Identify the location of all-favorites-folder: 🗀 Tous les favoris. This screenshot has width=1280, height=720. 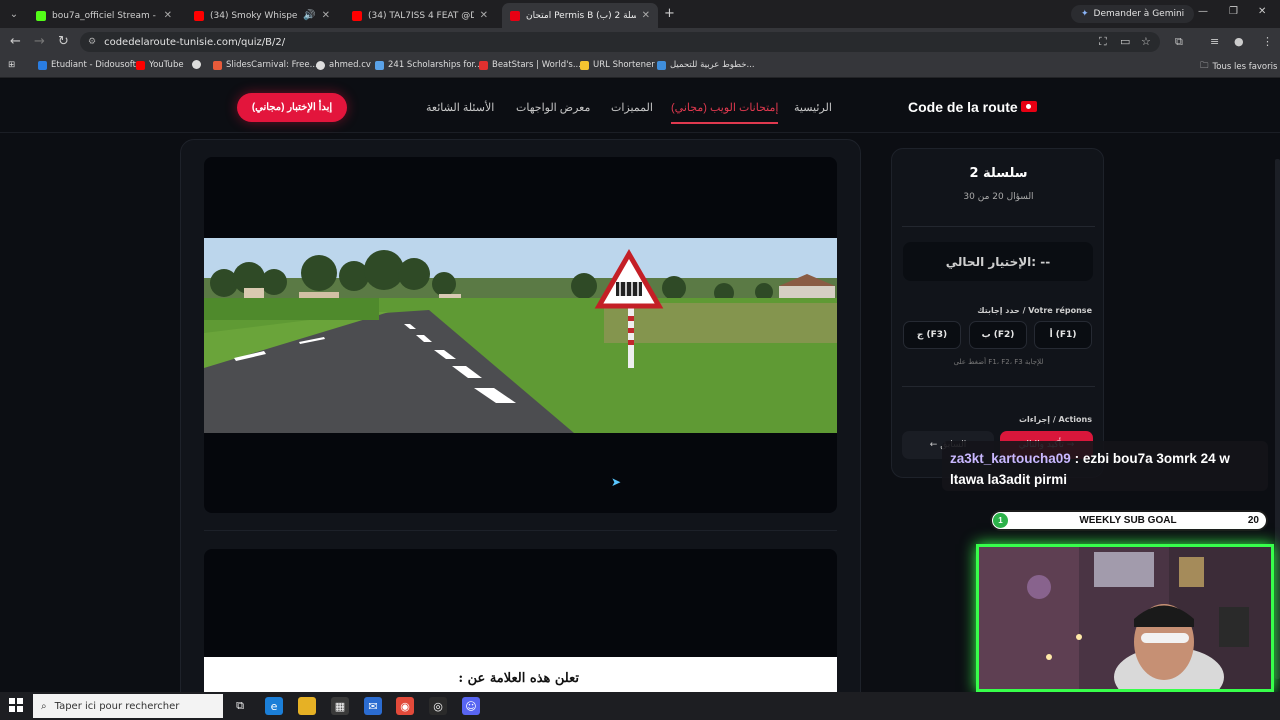
(1238, 67).